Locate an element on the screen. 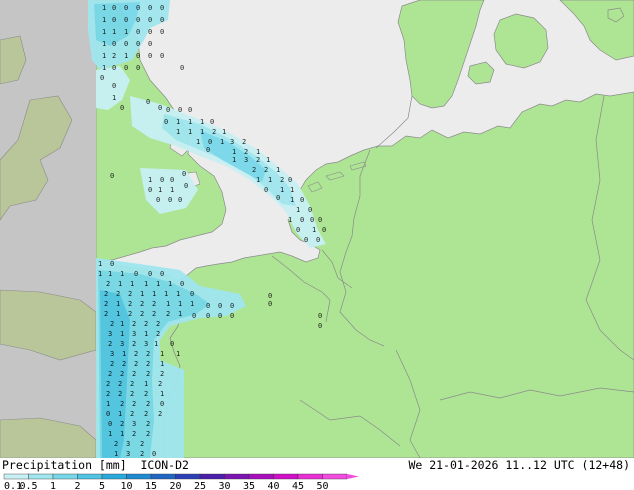 Image resolution: width=634 pixels, height=490 pixels. colorbar-legend: 0.10.5 1 2 5 10 15 20 25 30 35 40 45 50 is located at coordinates (181, 481).